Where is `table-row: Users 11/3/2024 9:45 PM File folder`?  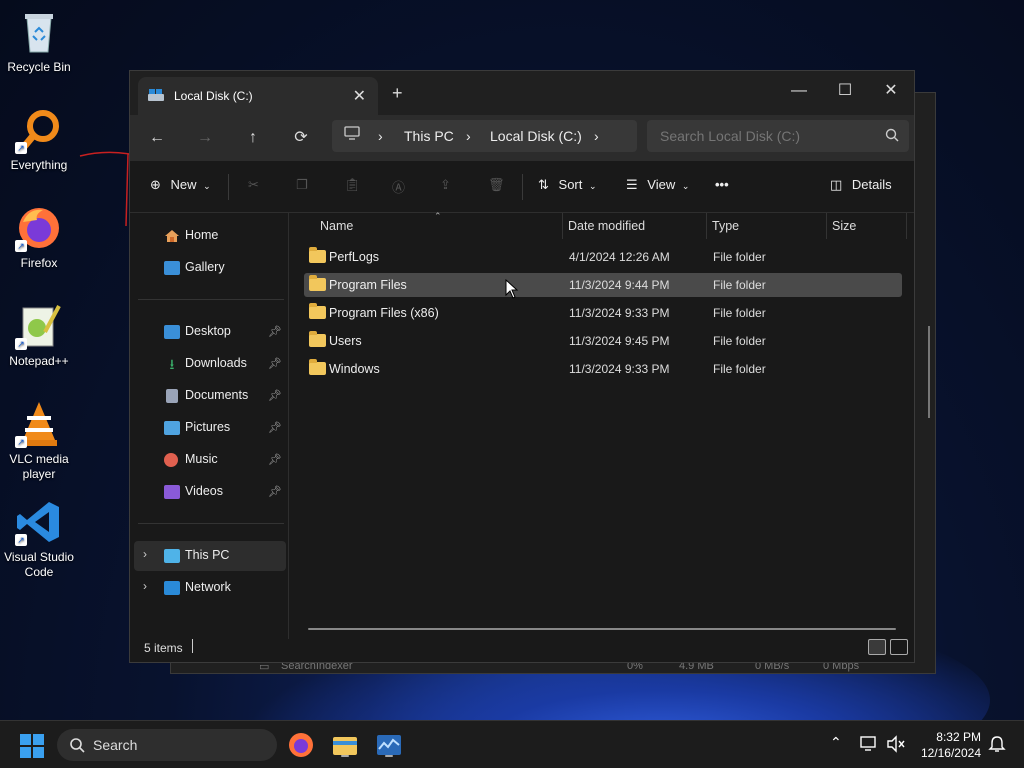 table-row: Users 11/3/2024 9:45 PM File folder is located at coordinates (603, 341).